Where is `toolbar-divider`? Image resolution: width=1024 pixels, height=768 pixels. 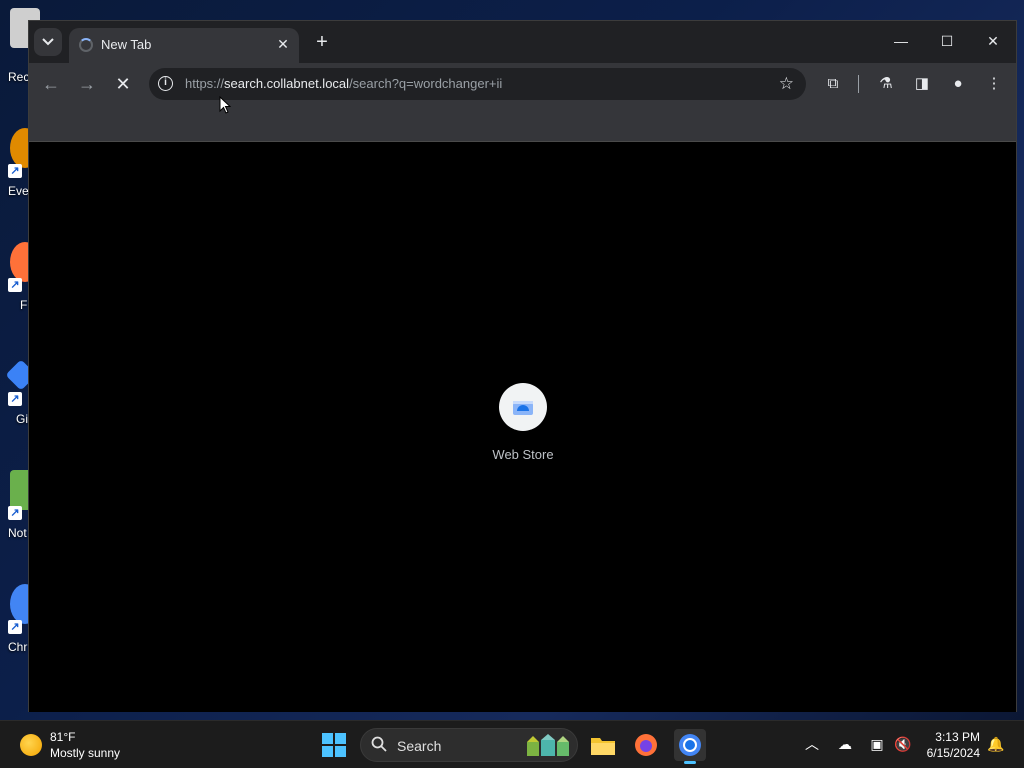 toolbar-divider is located at coordinates (858, 84).